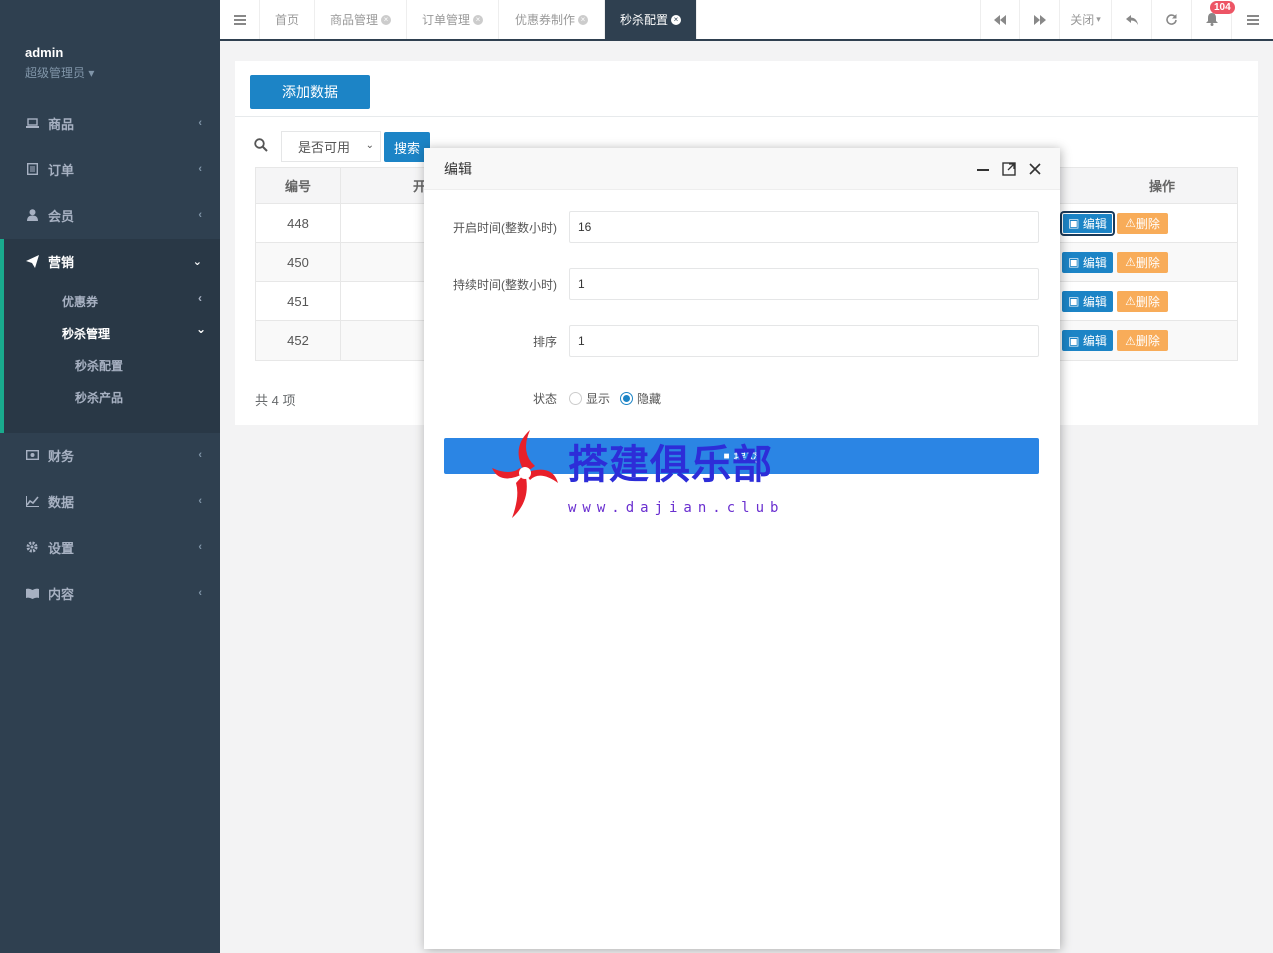 This screenshot has height=953, width=1273. I want to click on nav-item-data: 数据 ‹, so click(110, 501).